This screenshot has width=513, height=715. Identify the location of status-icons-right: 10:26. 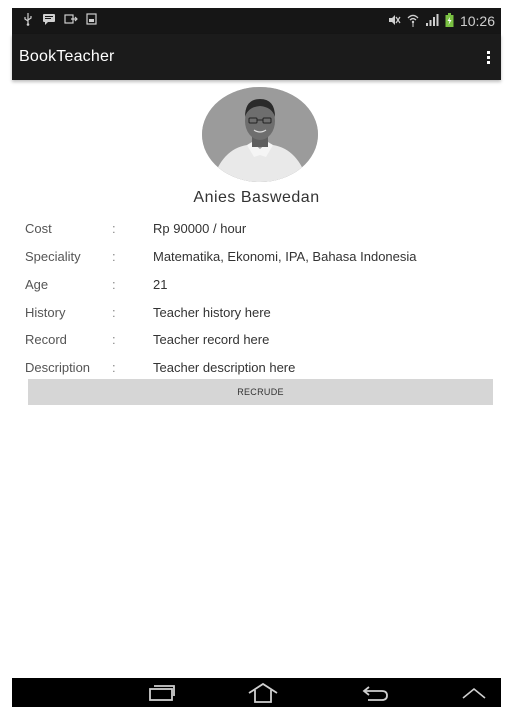
(444, 21).